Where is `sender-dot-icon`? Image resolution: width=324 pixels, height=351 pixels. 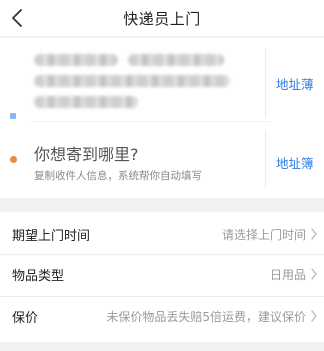
sender-dot-icon is located at coordinates (13, 116).